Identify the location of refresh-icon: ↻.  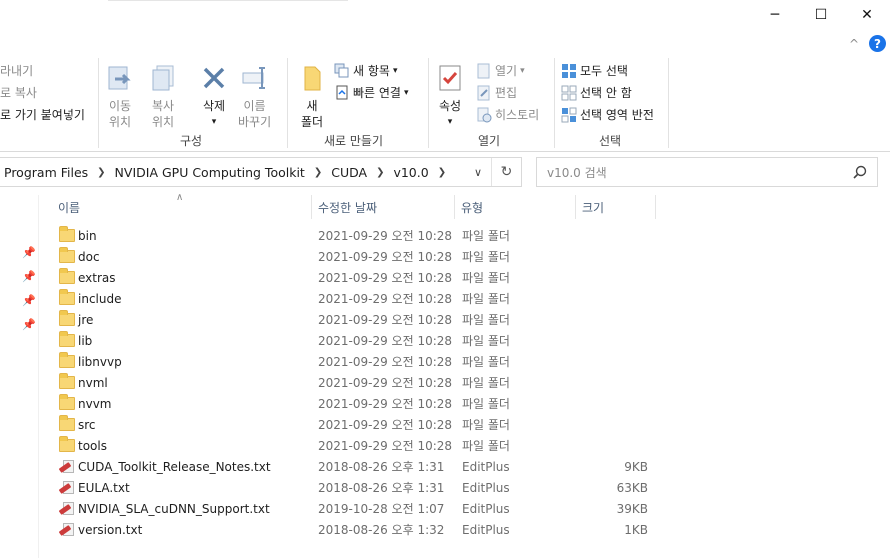
(506, 172).